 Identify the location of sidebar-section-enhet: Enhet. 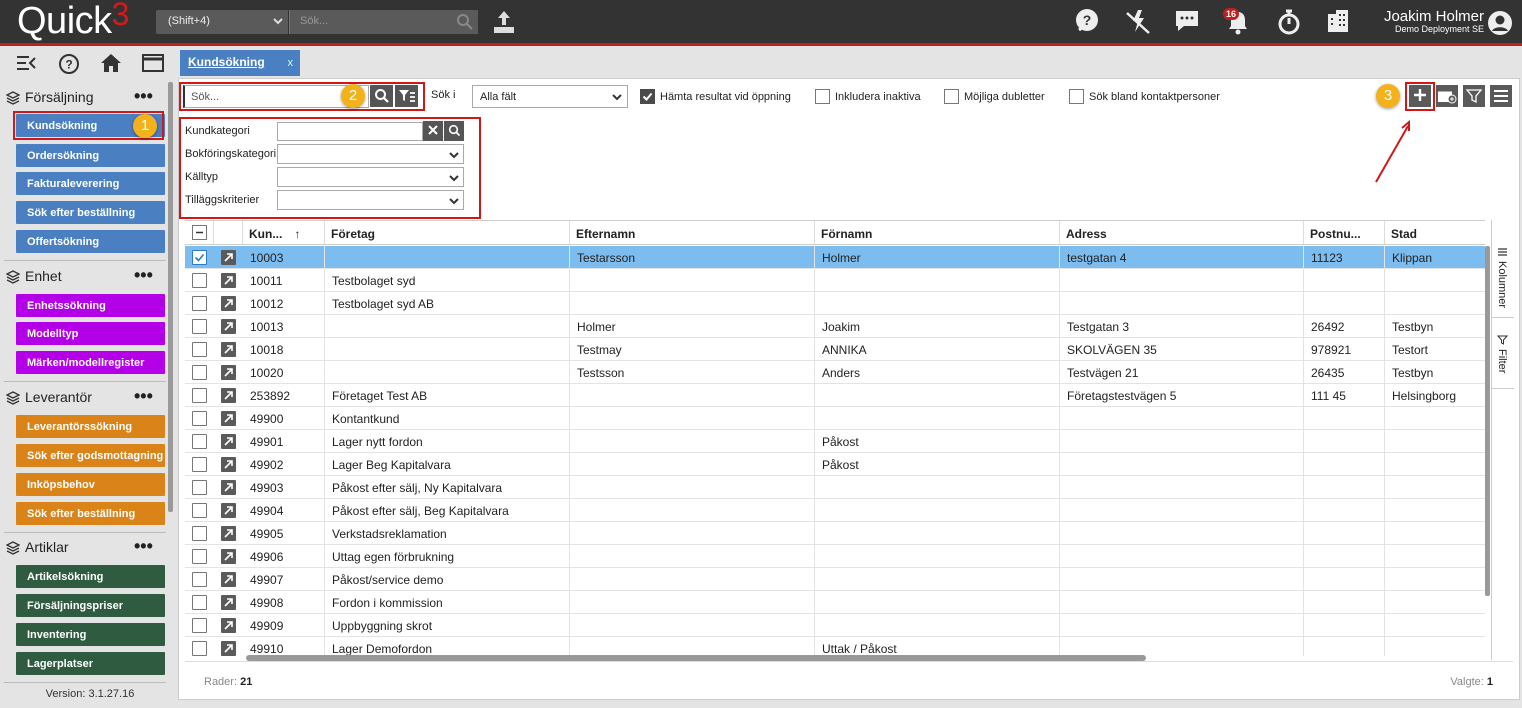
(34, 276).